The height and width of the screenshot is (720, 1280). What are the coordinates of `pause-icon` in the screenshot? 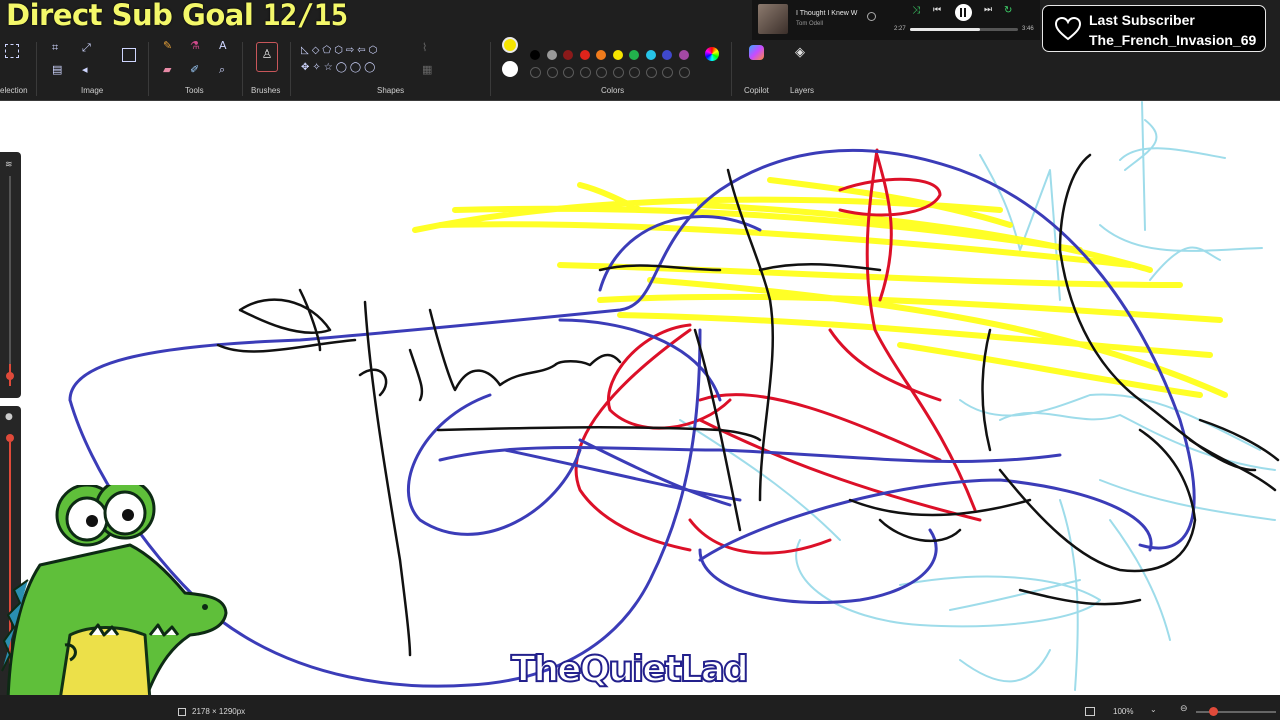 It's located at (961, 12).